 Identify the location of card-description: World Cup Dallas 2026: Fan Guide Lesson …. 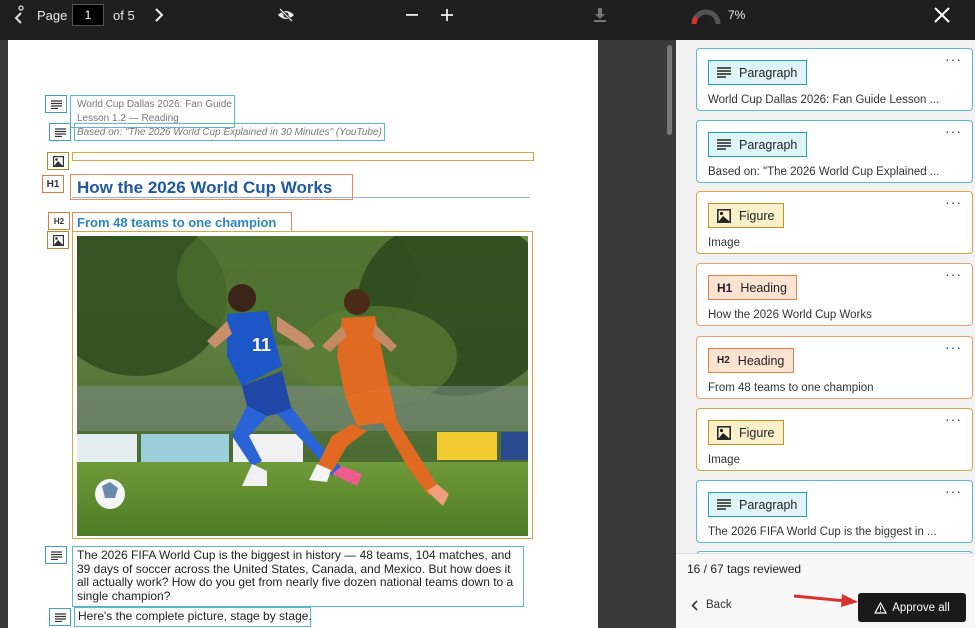
(824, 100).